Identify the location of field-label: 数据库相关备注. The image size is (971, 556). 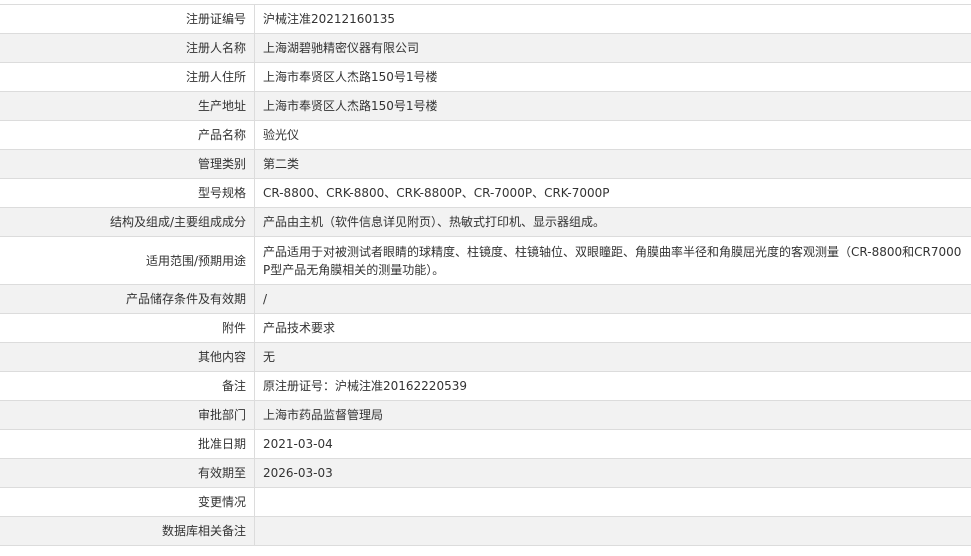
(127, 531).